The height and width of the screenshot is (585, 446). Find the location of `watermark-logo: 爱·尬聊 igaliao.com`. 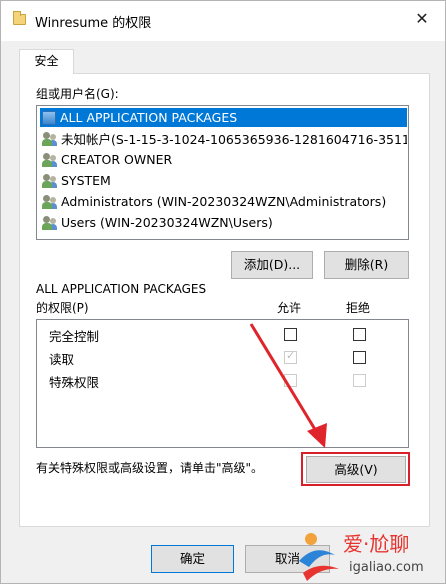

watermark-logo: 爱·尬聊 igaliao.com is located at coordinates (361, 556).